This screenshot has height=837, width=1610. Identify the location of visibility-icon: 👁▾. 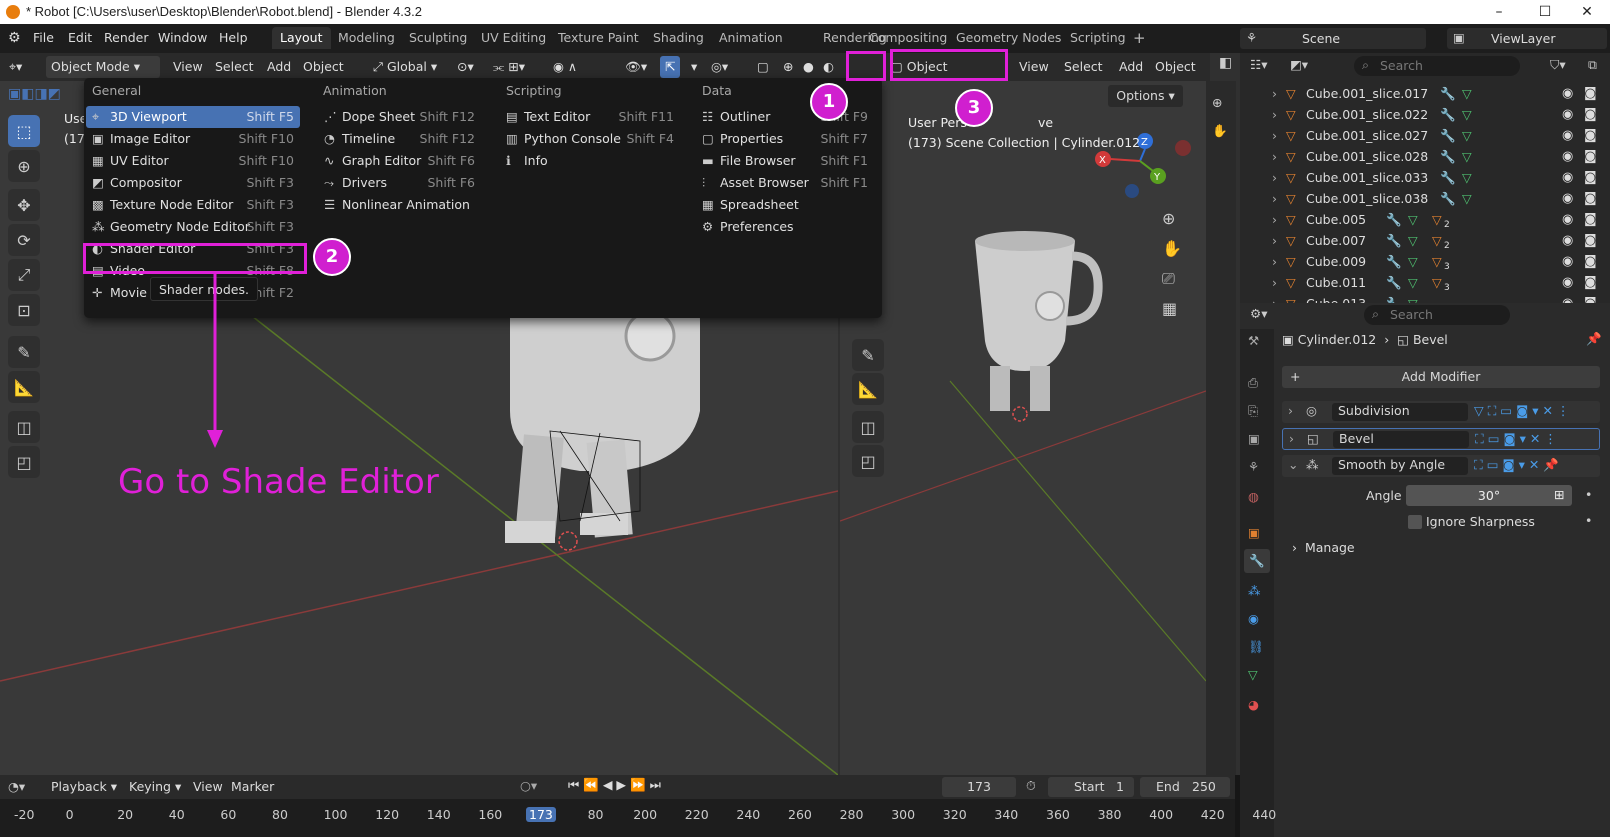
(636, 67).